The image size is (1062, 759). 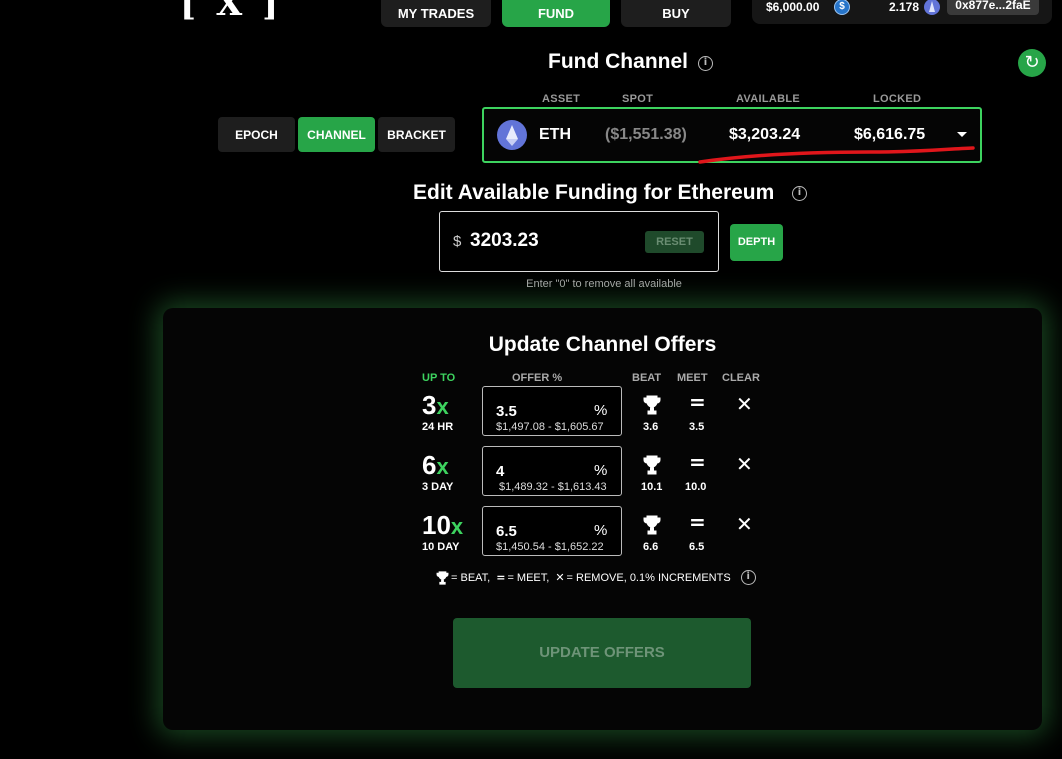 What do you see at coordinates (594, 192) in the screenshot?
I see `edit-funding-title: Edit Available Funding for Ethereum` at bounding box center [594, 192].